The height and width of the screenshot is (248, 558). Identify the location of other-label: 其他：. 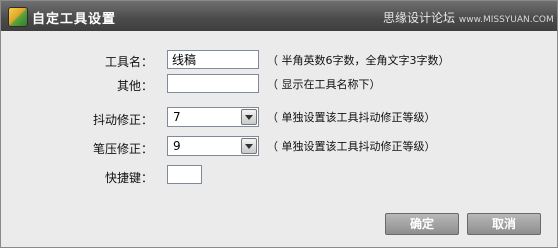
(134, 86).